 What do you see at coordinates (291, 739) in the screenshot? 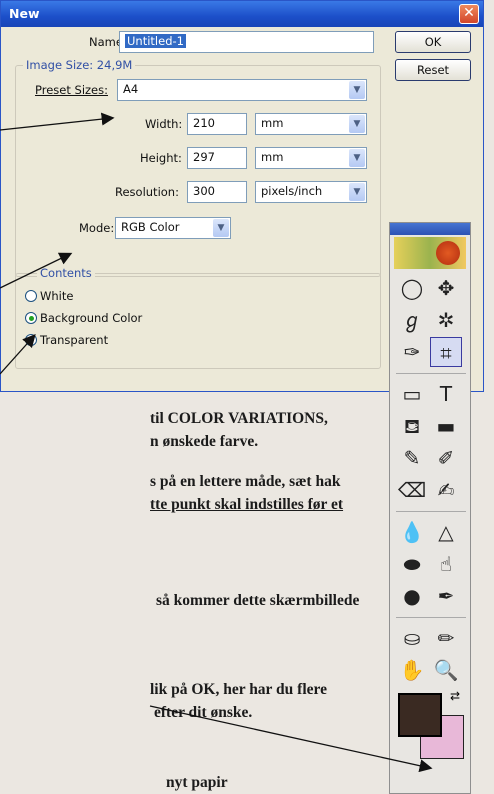
I see `arrow-colors` at bounding box center [291, 739].